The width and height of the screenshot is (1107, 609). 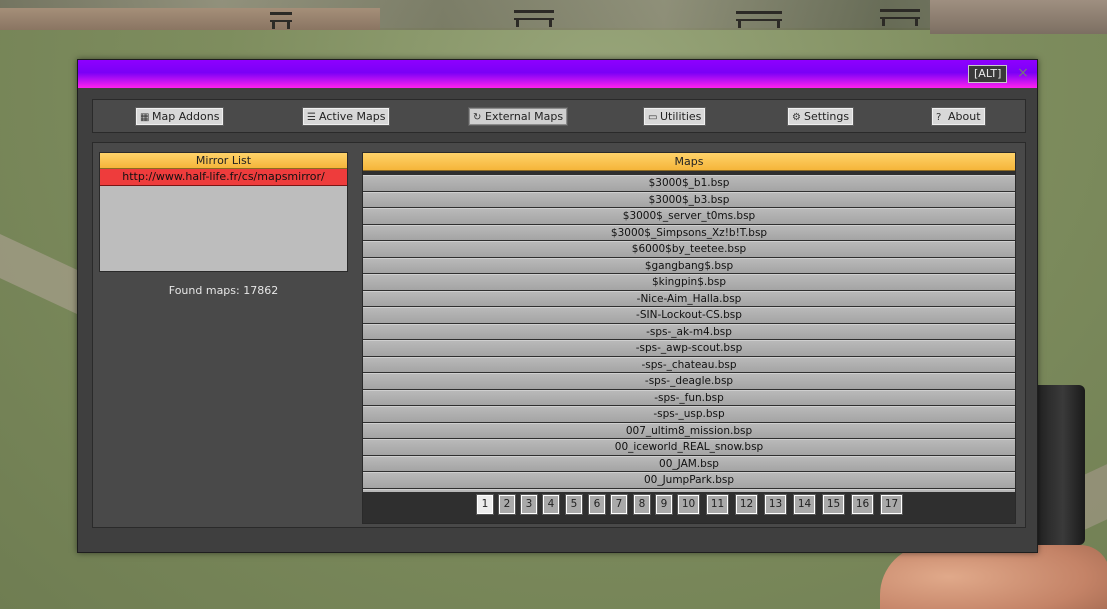 What do you see at coordinates (689, 414) in the screenshot?
I see `map-list-item: -sps-_usp.bsp` at bounding box center [689, 414].